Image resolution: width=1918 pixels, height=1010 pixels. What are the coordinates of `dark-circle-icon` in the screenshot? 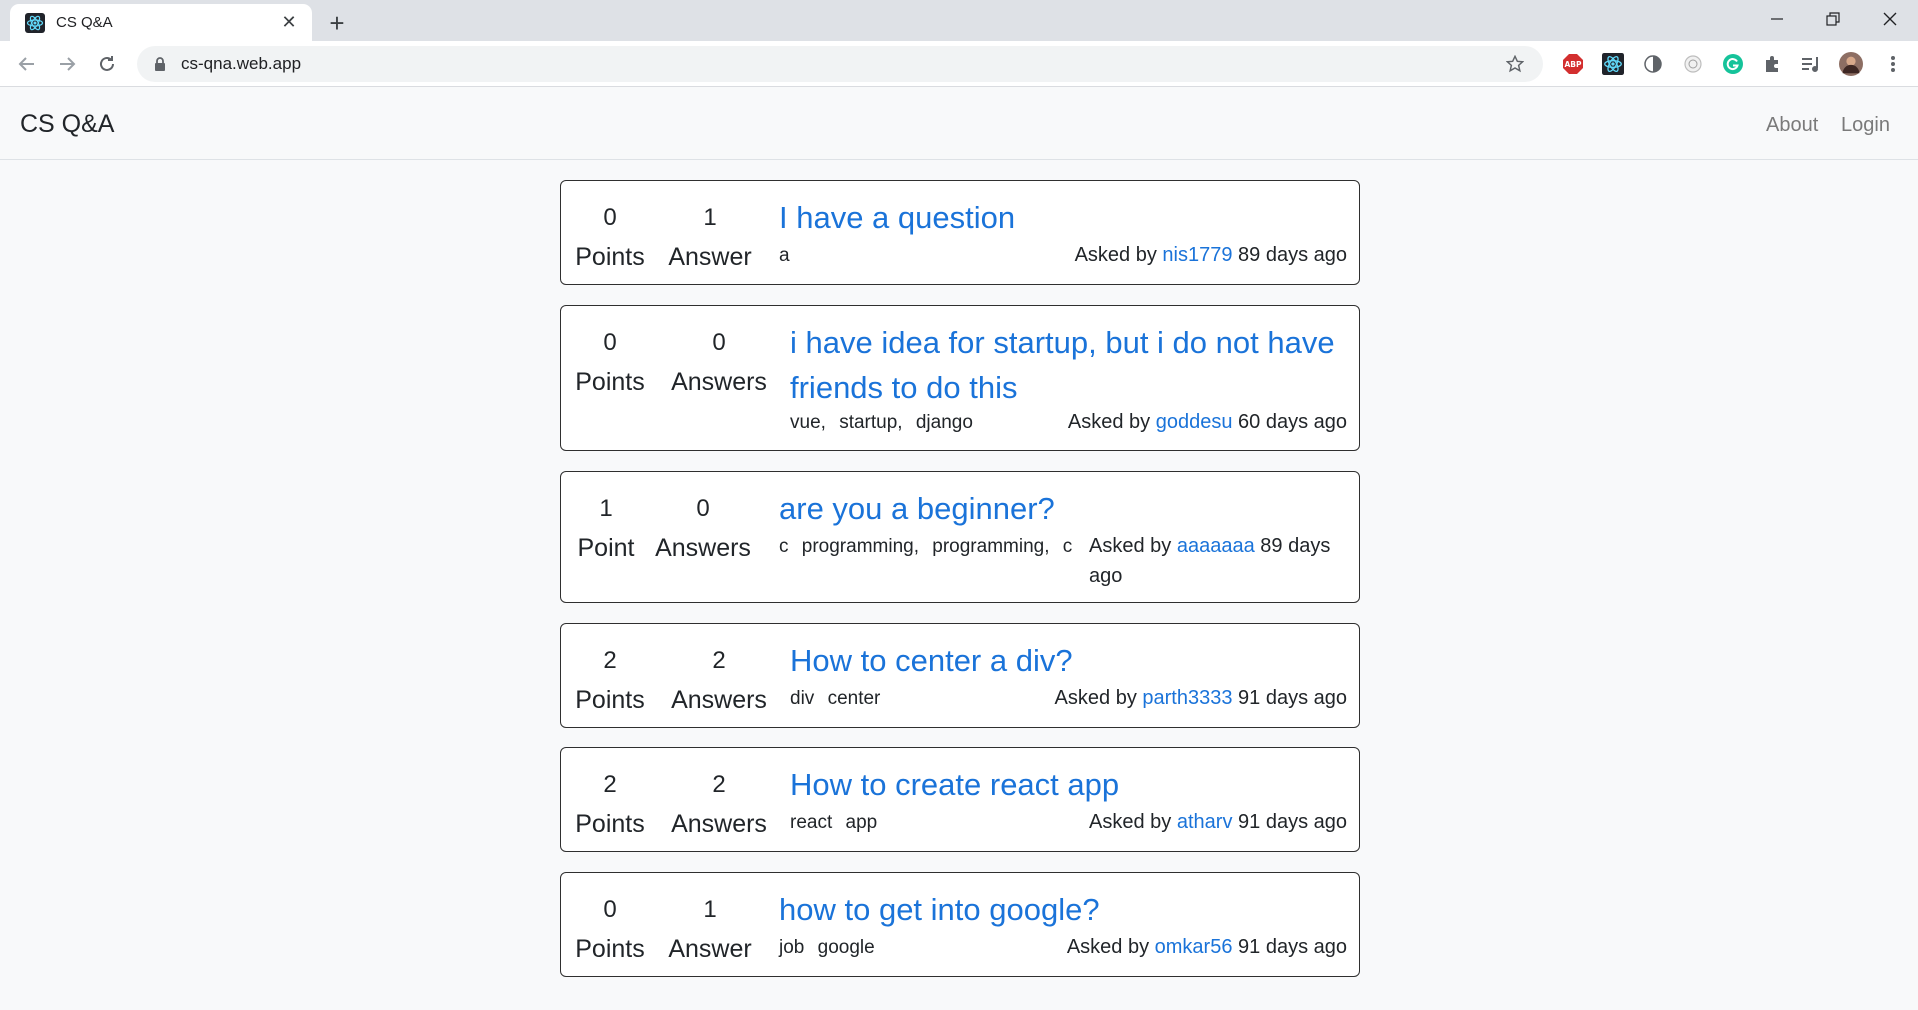 It's located at (1653, 64).